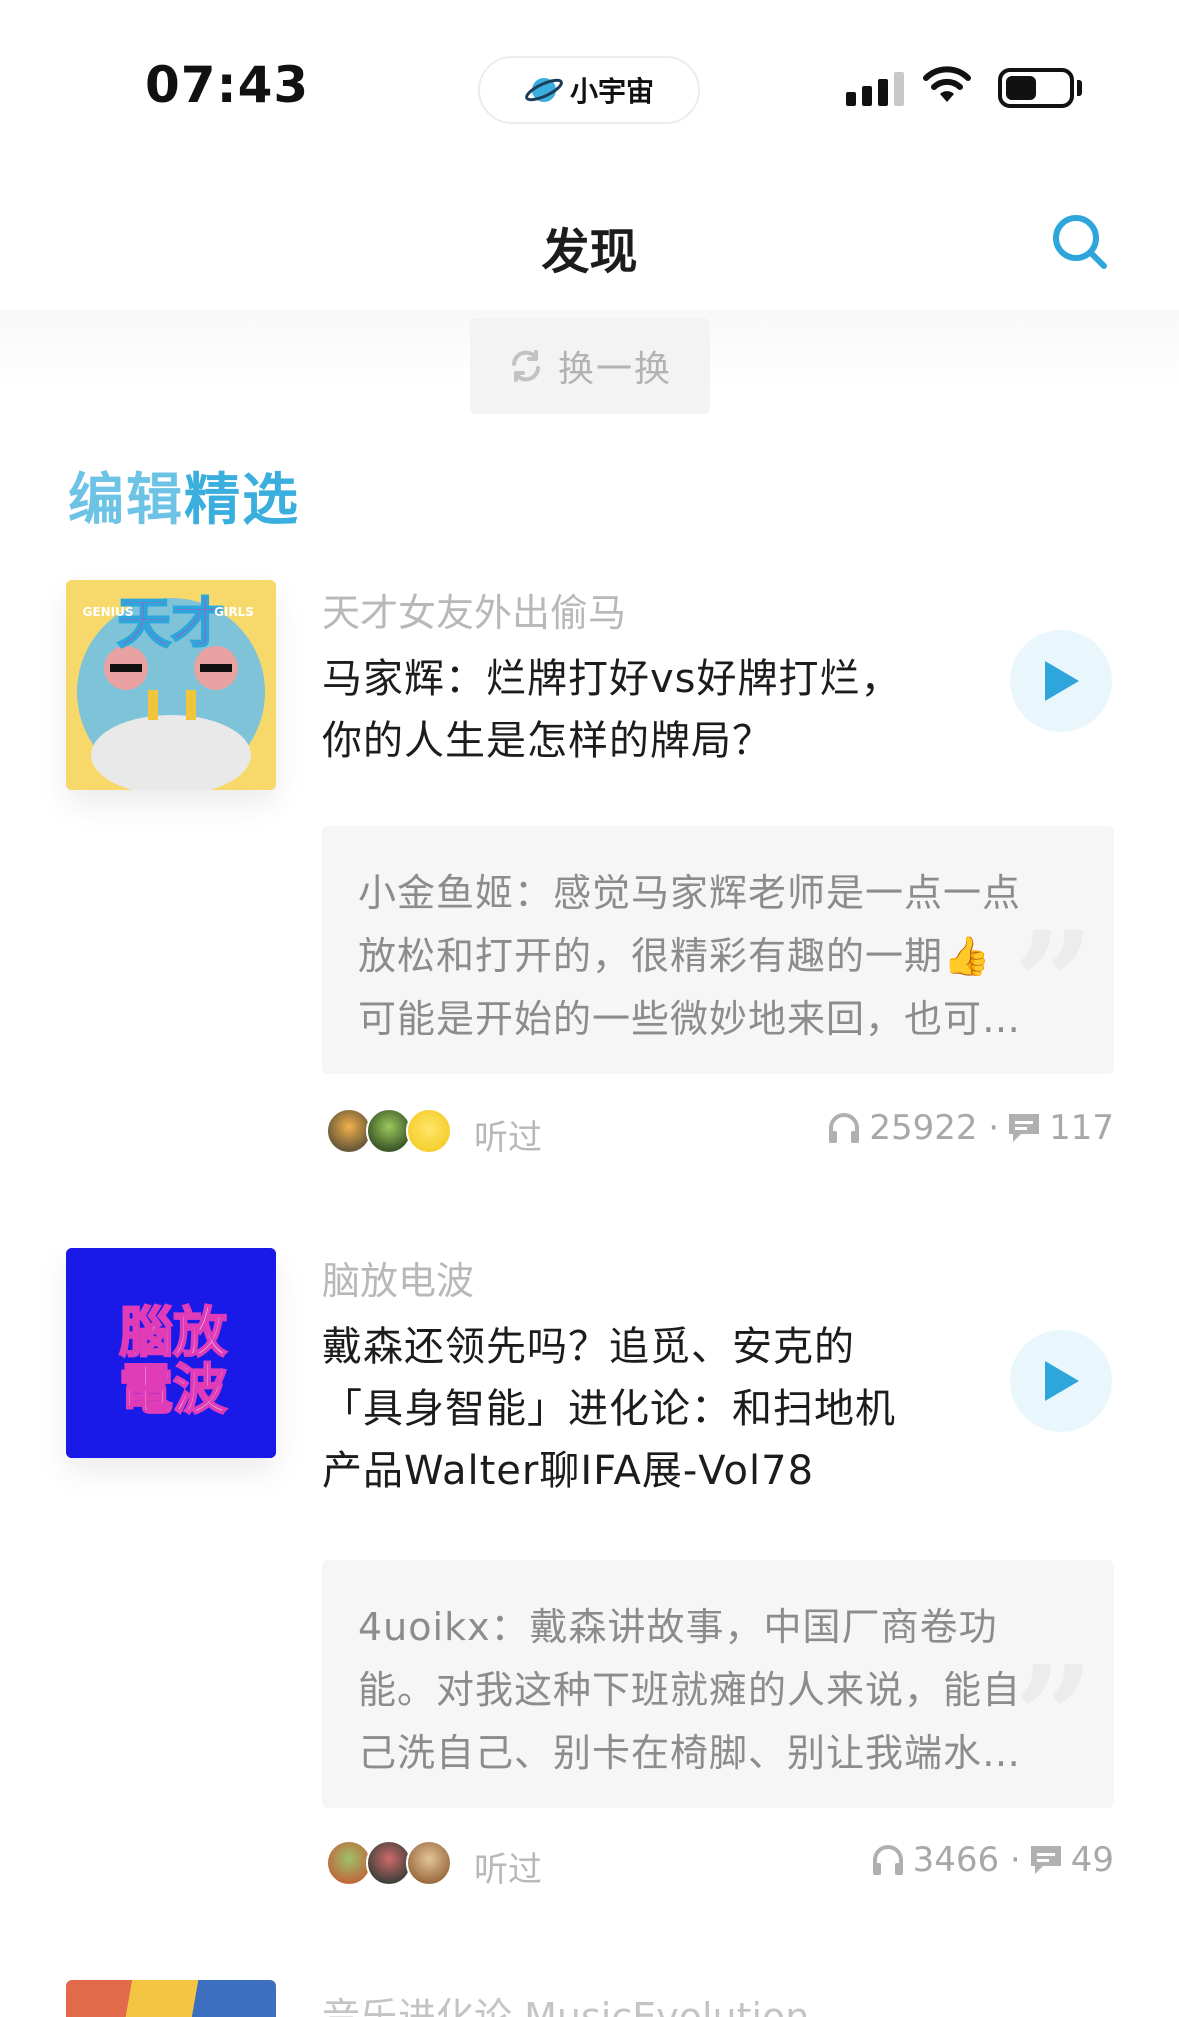  What do you see at coordinates (173, 1389) in the screenshot?
I see `cover-title: 電波` at bounding box center [173, 1389].